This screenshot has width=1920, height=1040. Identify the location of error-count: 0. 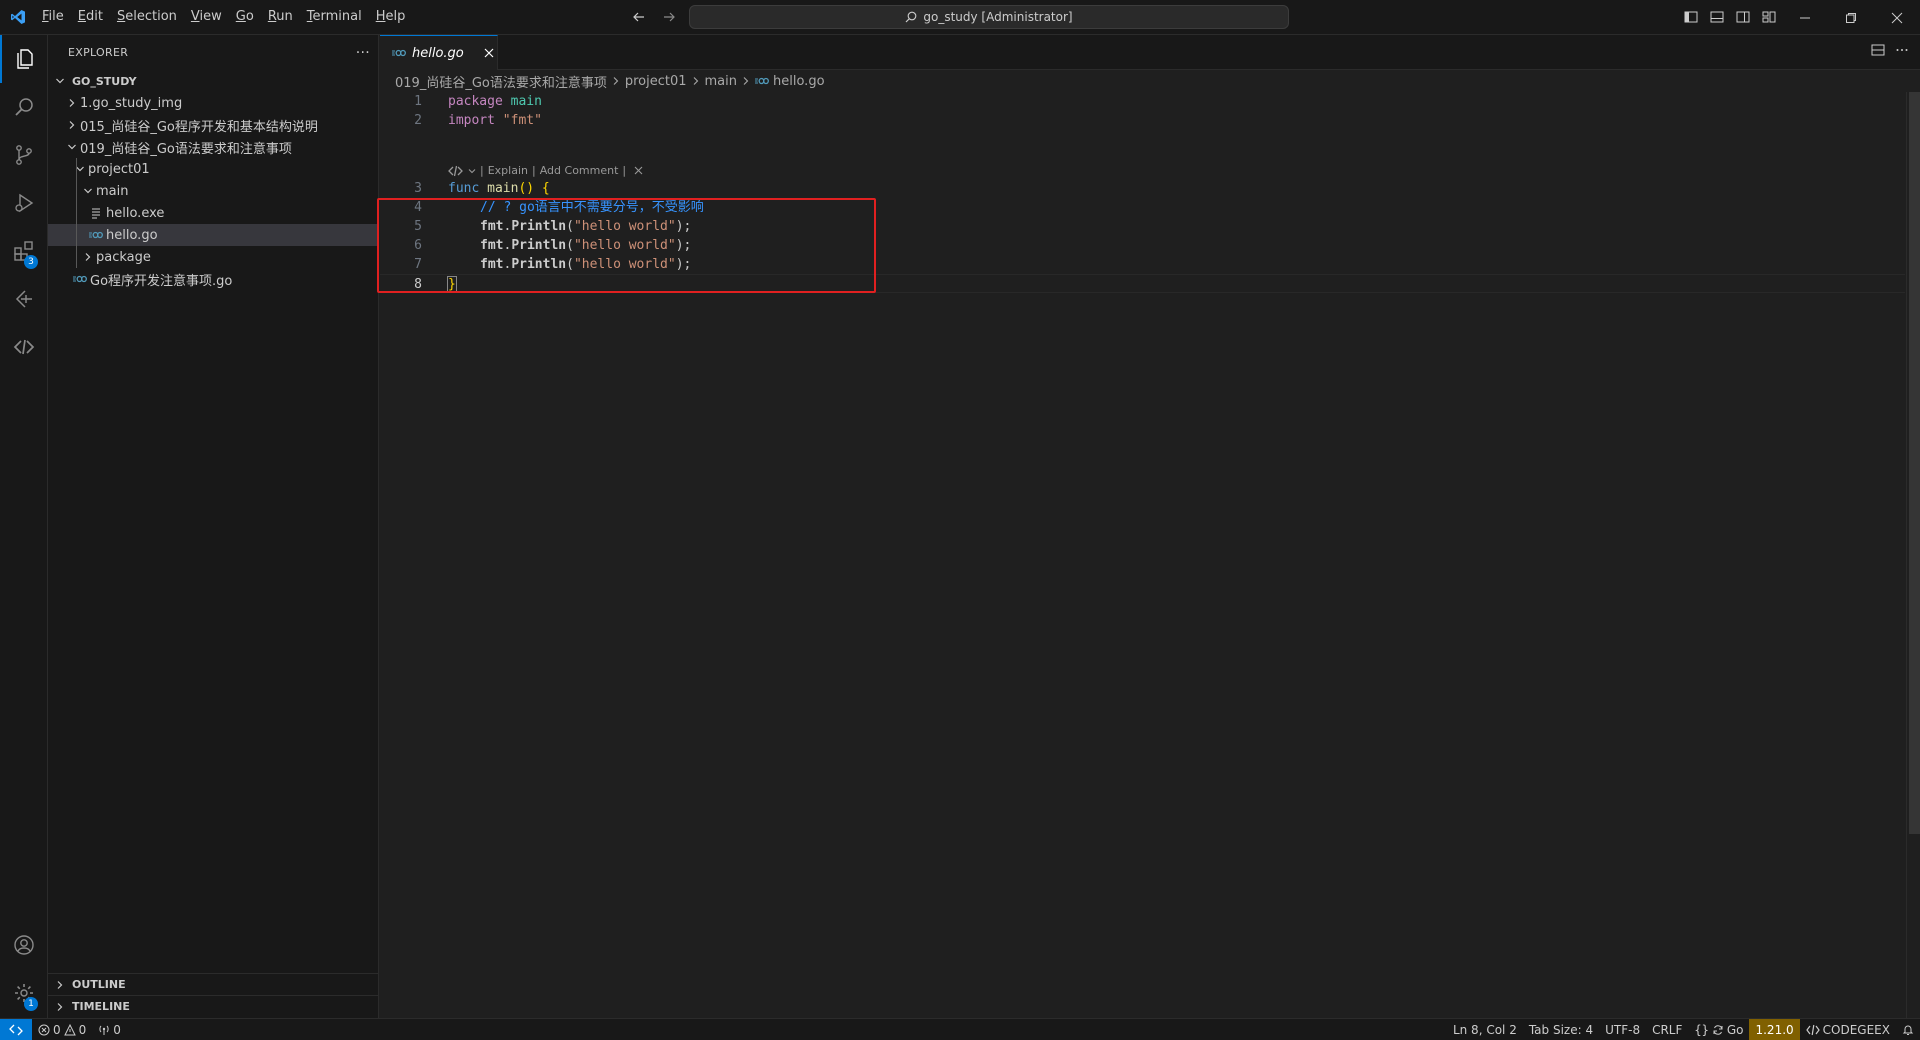
(57, 1029).